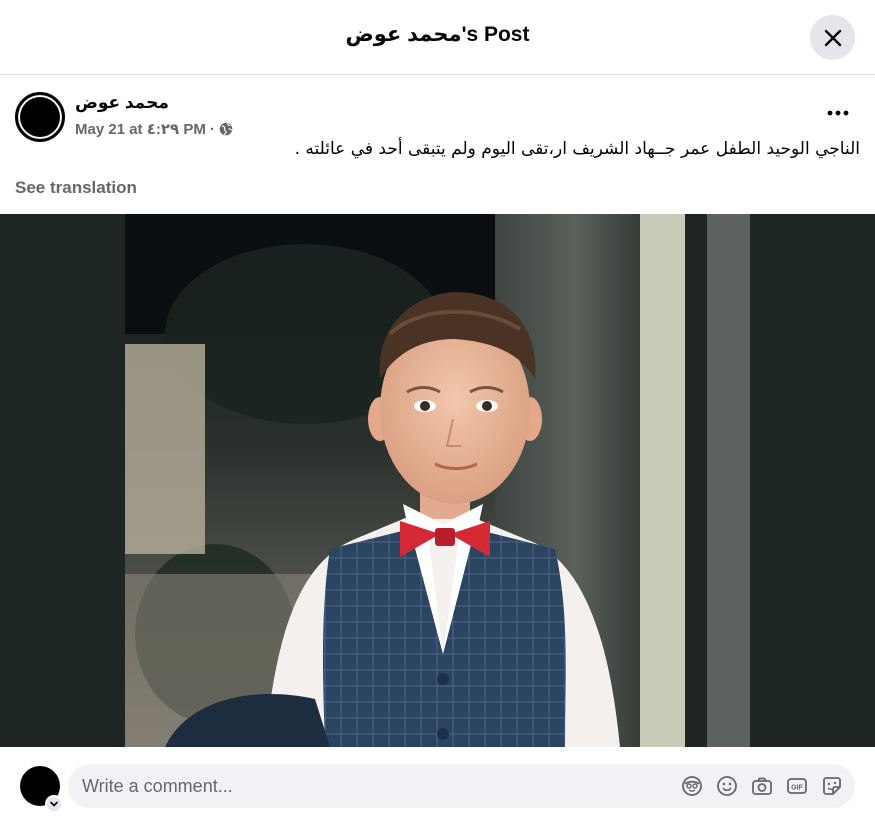  I want to click on camera-icon, so click(762, 786).